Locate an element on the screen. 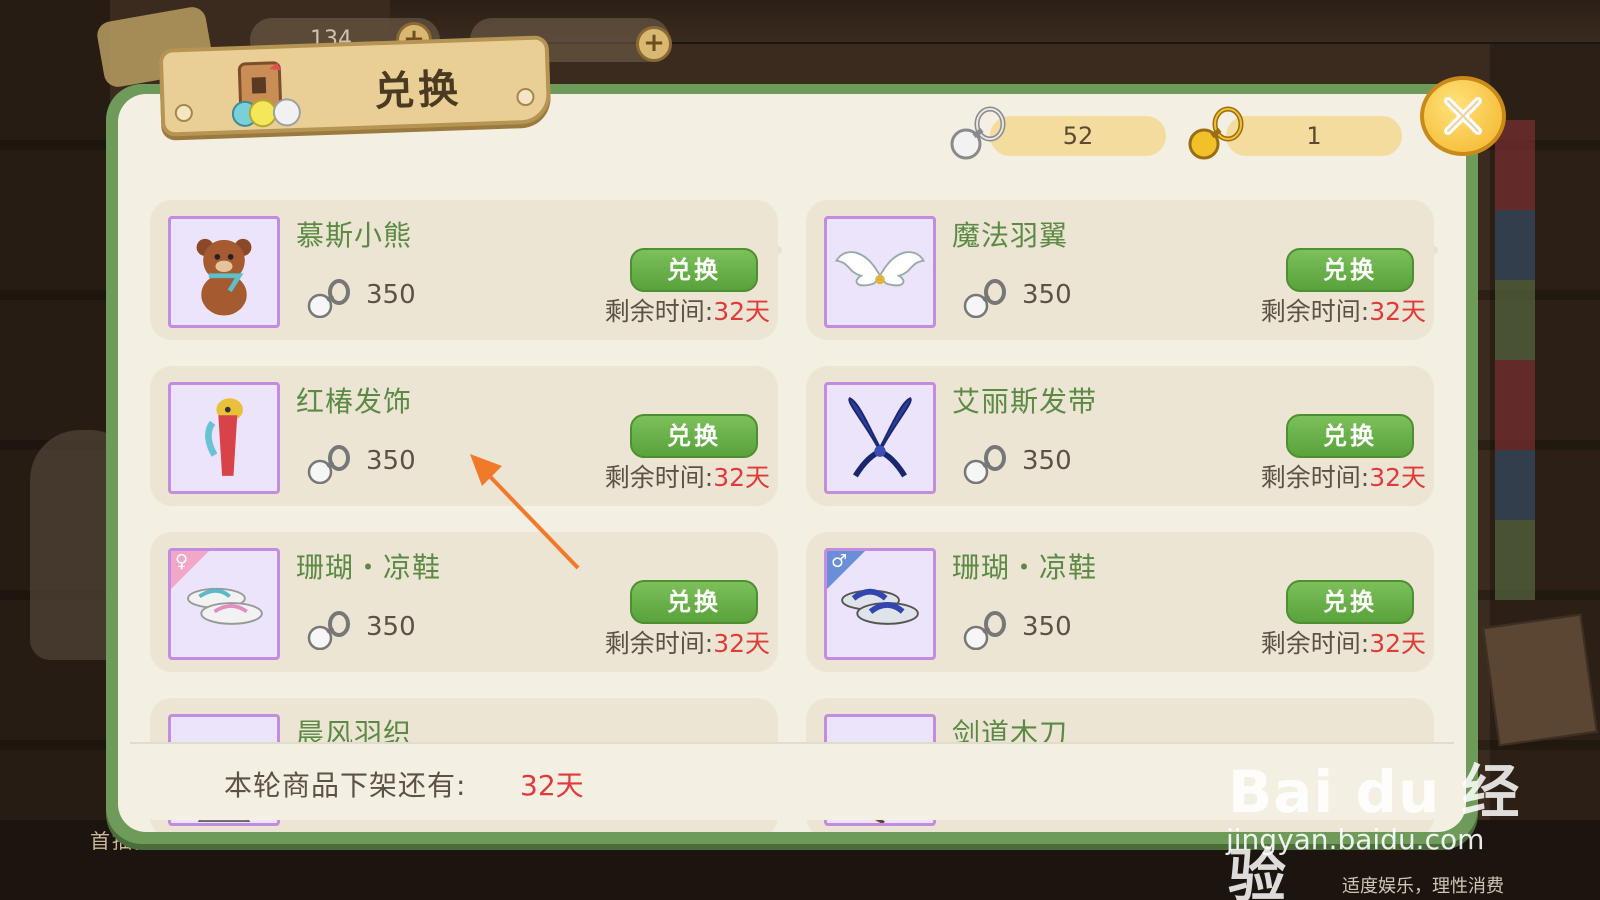 This screenshot has height=900, width=1600. item-thumbnail: ♂ is located at coordinates (880, 604).